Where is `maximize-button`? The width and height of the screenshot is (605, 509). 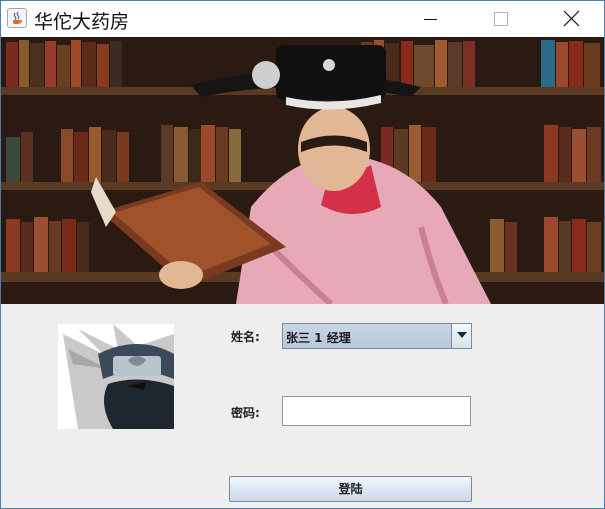
maximize-button is located at coordinates (501, 19).